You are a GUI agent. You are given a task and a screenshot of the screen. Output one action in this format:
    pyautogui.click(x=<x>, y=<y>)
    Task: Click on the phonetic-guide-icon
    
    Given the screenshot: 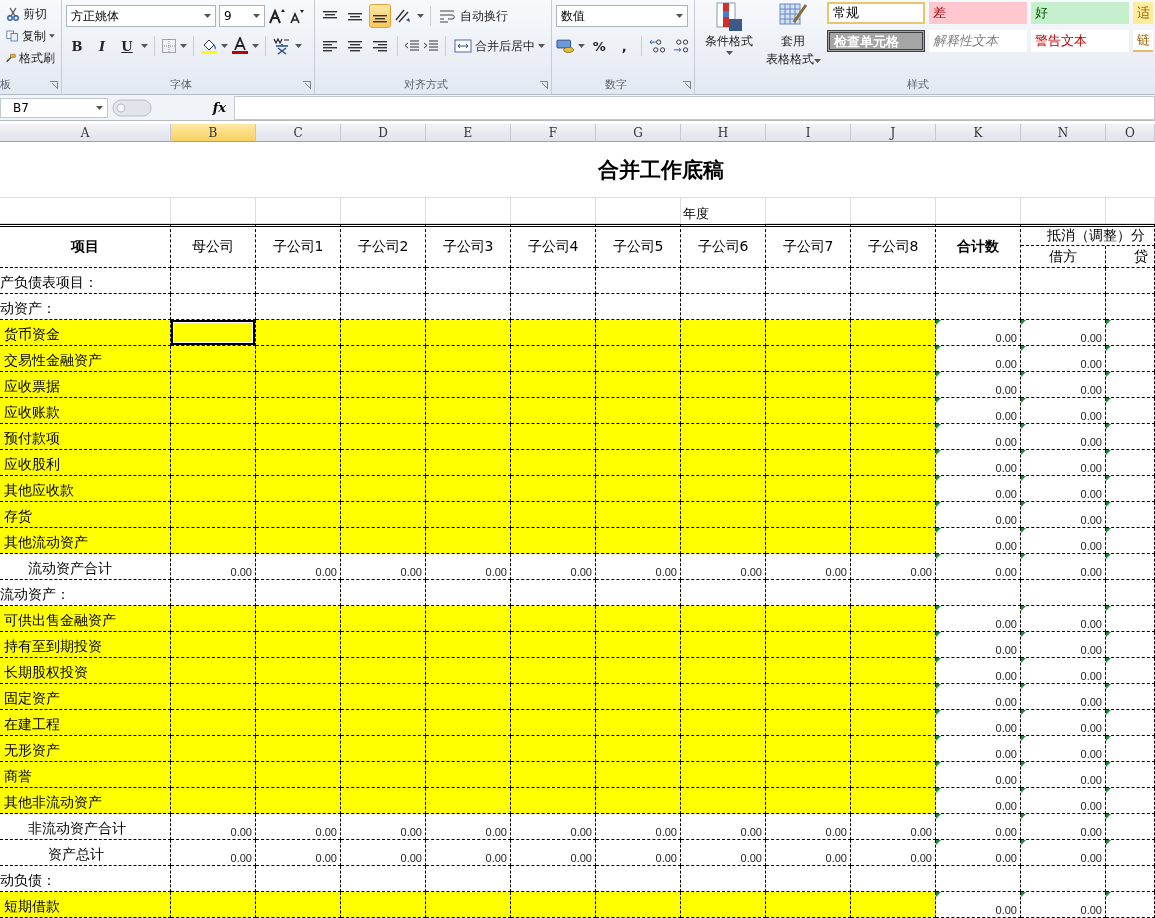 What is the action you would take?
    pyautogui.click(x=282, y=46)
    